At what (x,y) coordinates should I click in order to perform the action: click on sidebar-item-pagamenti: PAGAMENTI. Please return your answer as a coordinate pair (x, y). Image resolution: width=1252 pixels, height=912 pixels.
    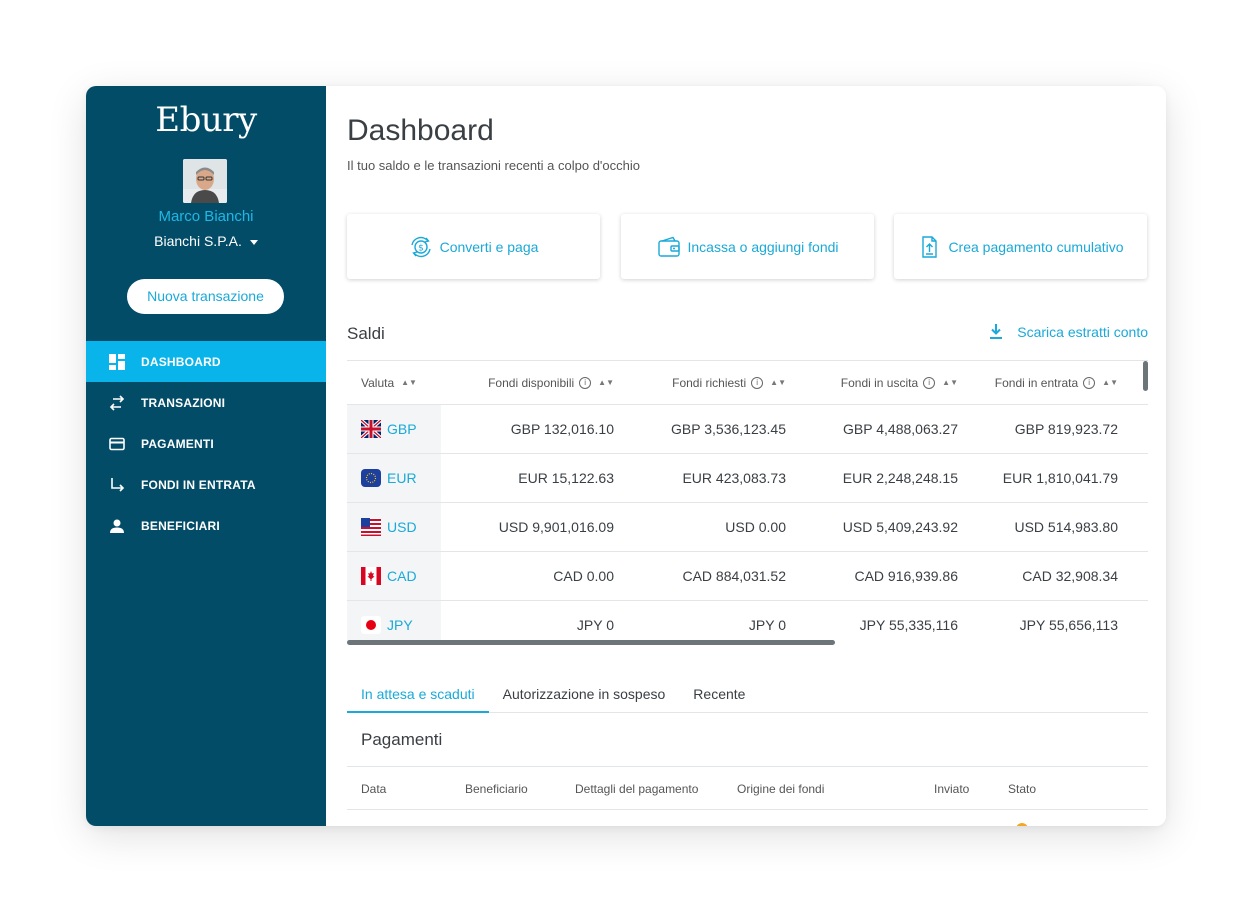
    Looking at the image, I should click on (206, 443).